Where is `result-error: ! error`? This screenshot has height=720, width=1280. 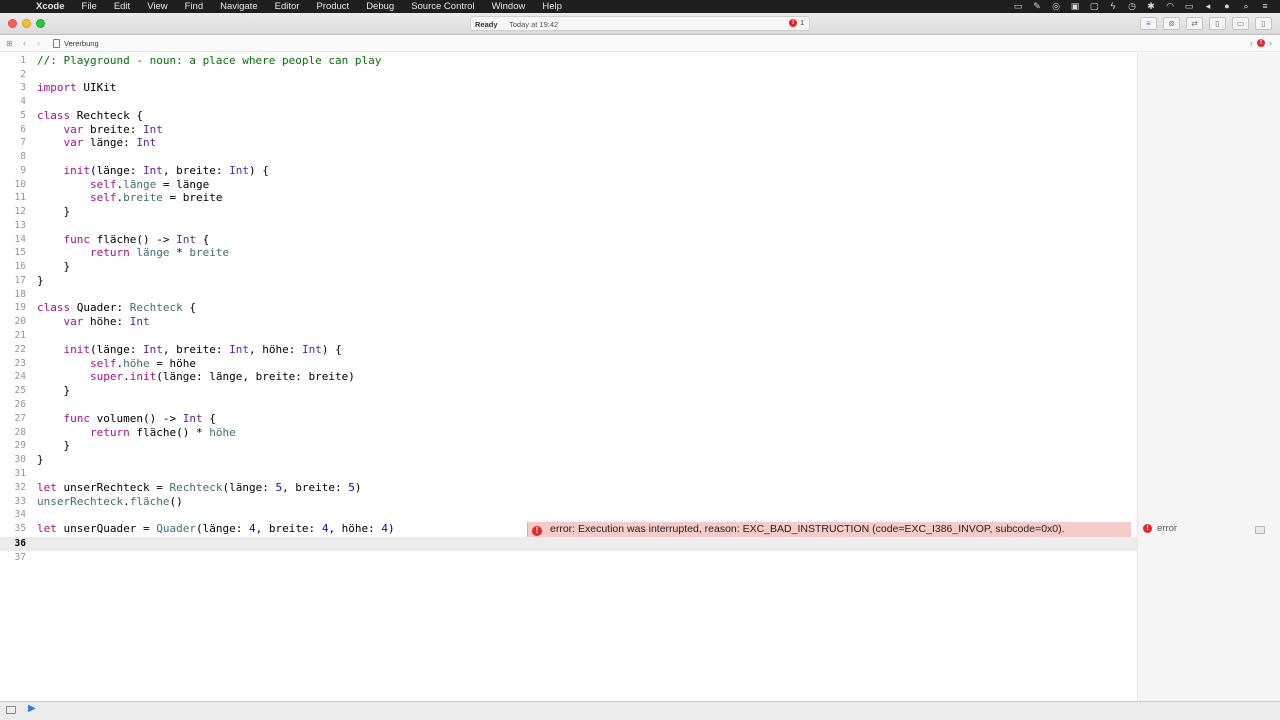
result-error: ! error is located at coordinates (1160, 528).